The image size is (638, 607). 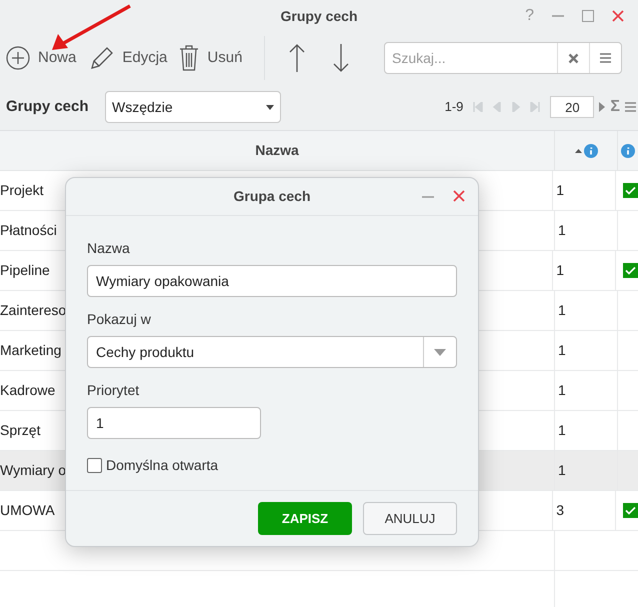 What do you see at coordinates (27, 510) in the screenshot?
I see `table-cell-text: UMOWA` at bounding box center [27, 510].